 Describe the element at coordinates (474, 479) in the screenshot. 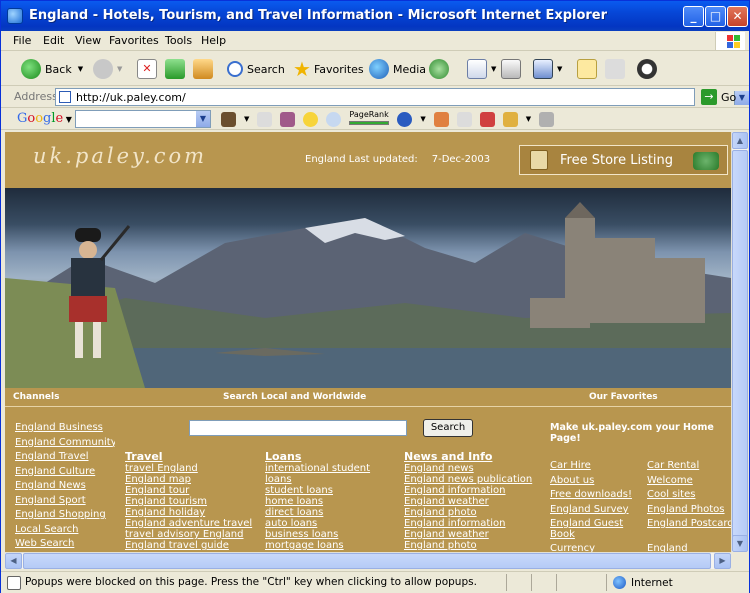

I see `column-link: England news publication` at that location.